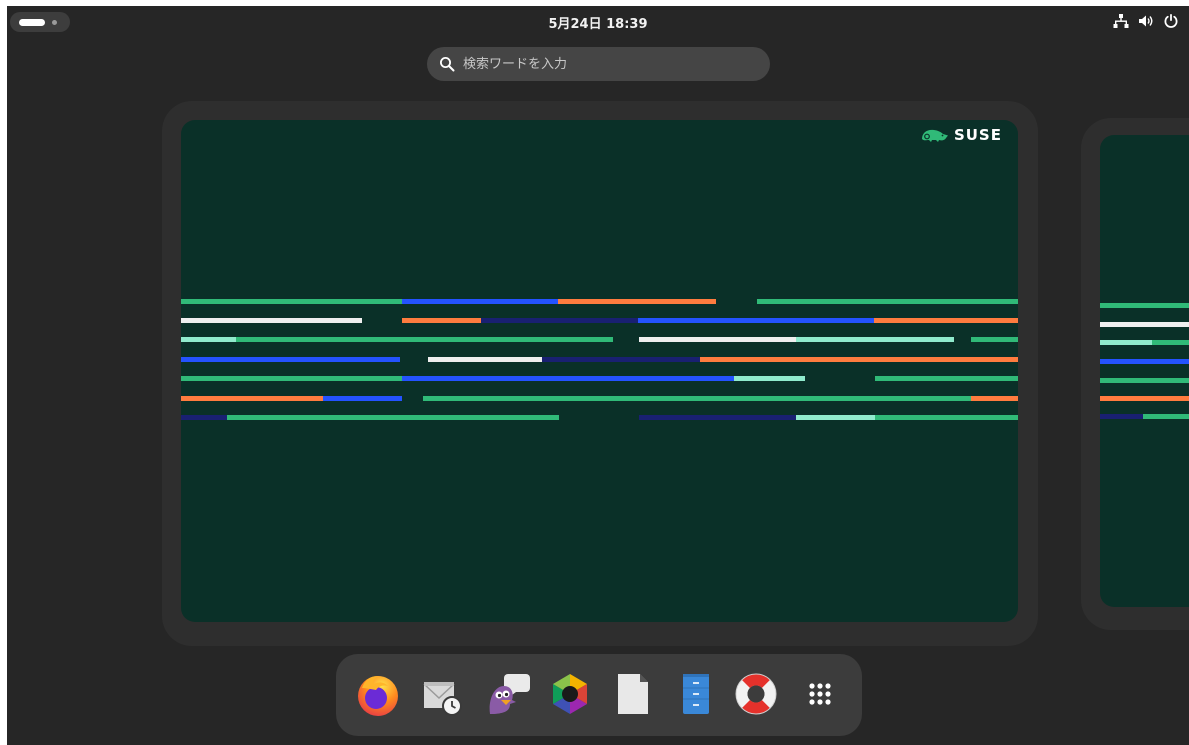 Image resolution: width=1189 pixels, height=745 pixels. I want to click on network-wired-icon, so click(1121, 21).